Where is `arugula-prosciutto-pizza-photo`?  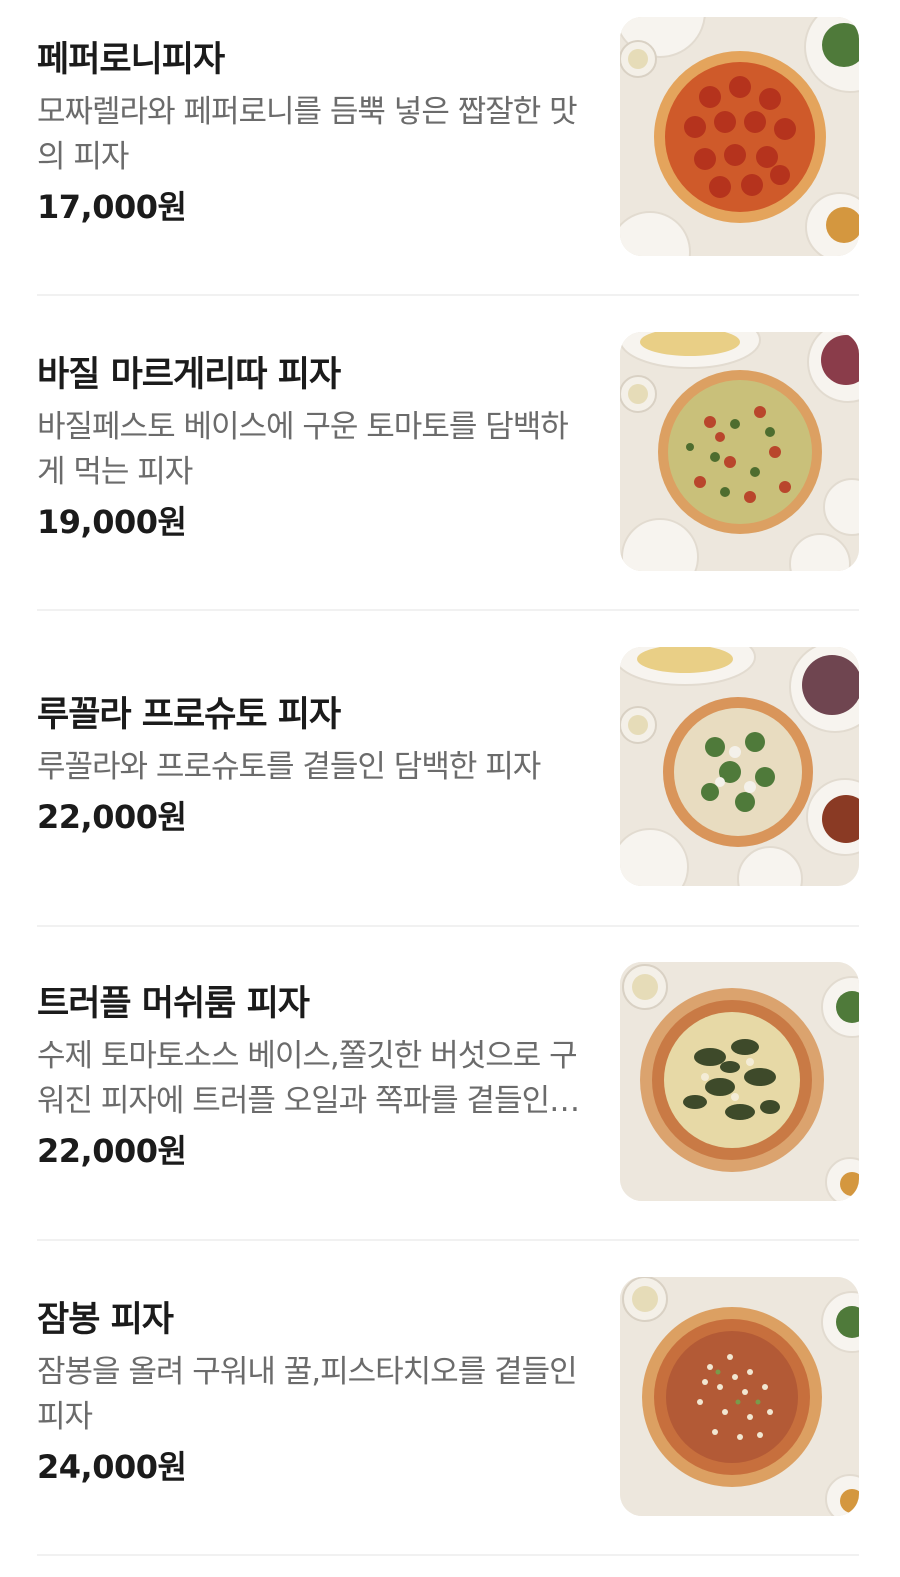
arugula-prosciutto-pizza-photo is located at coordinates (739, 766).